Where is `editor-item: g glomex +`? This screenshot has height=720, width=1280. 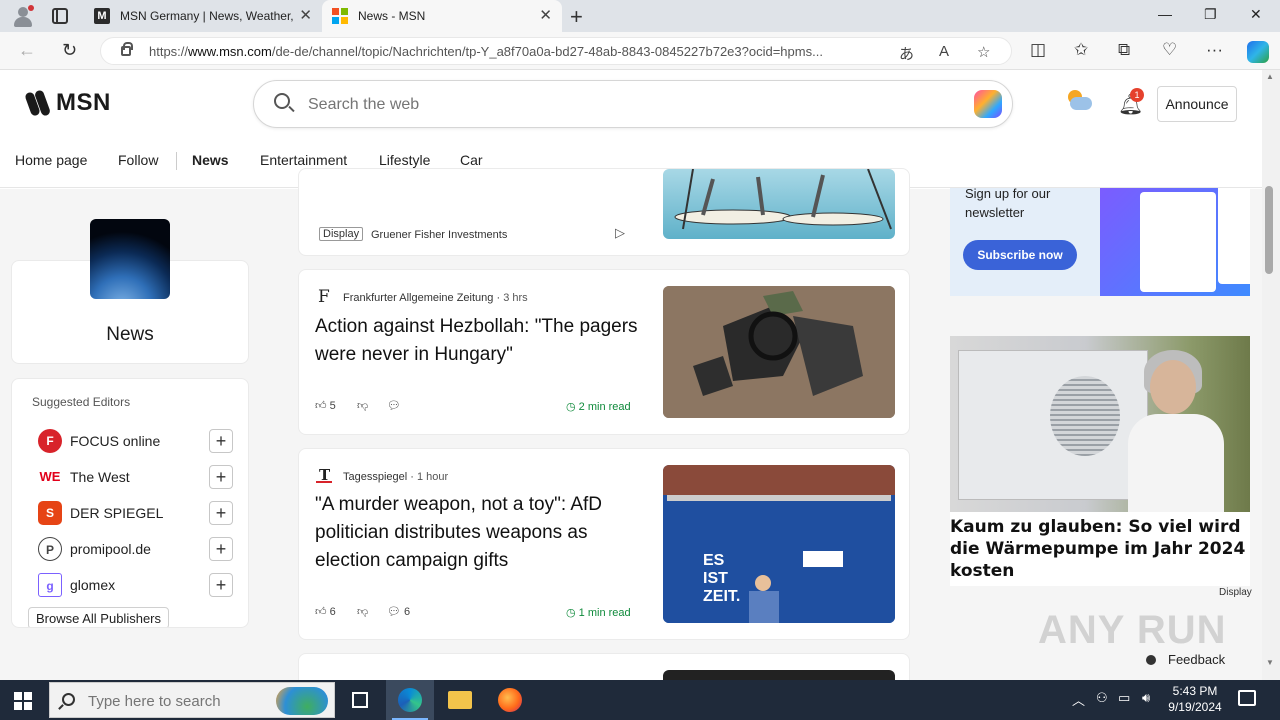
editor-item: g glomex + is located at coordinates (138, 585).